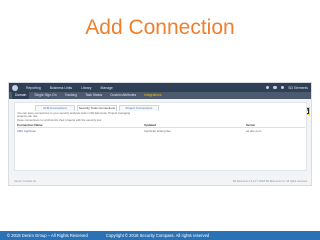 Image resolution: width=320 pixels, height=240 pixels. Describe the element at coordinates (33, 88) in the screenshot. I see `nav-reporting: Reporting` at that location.